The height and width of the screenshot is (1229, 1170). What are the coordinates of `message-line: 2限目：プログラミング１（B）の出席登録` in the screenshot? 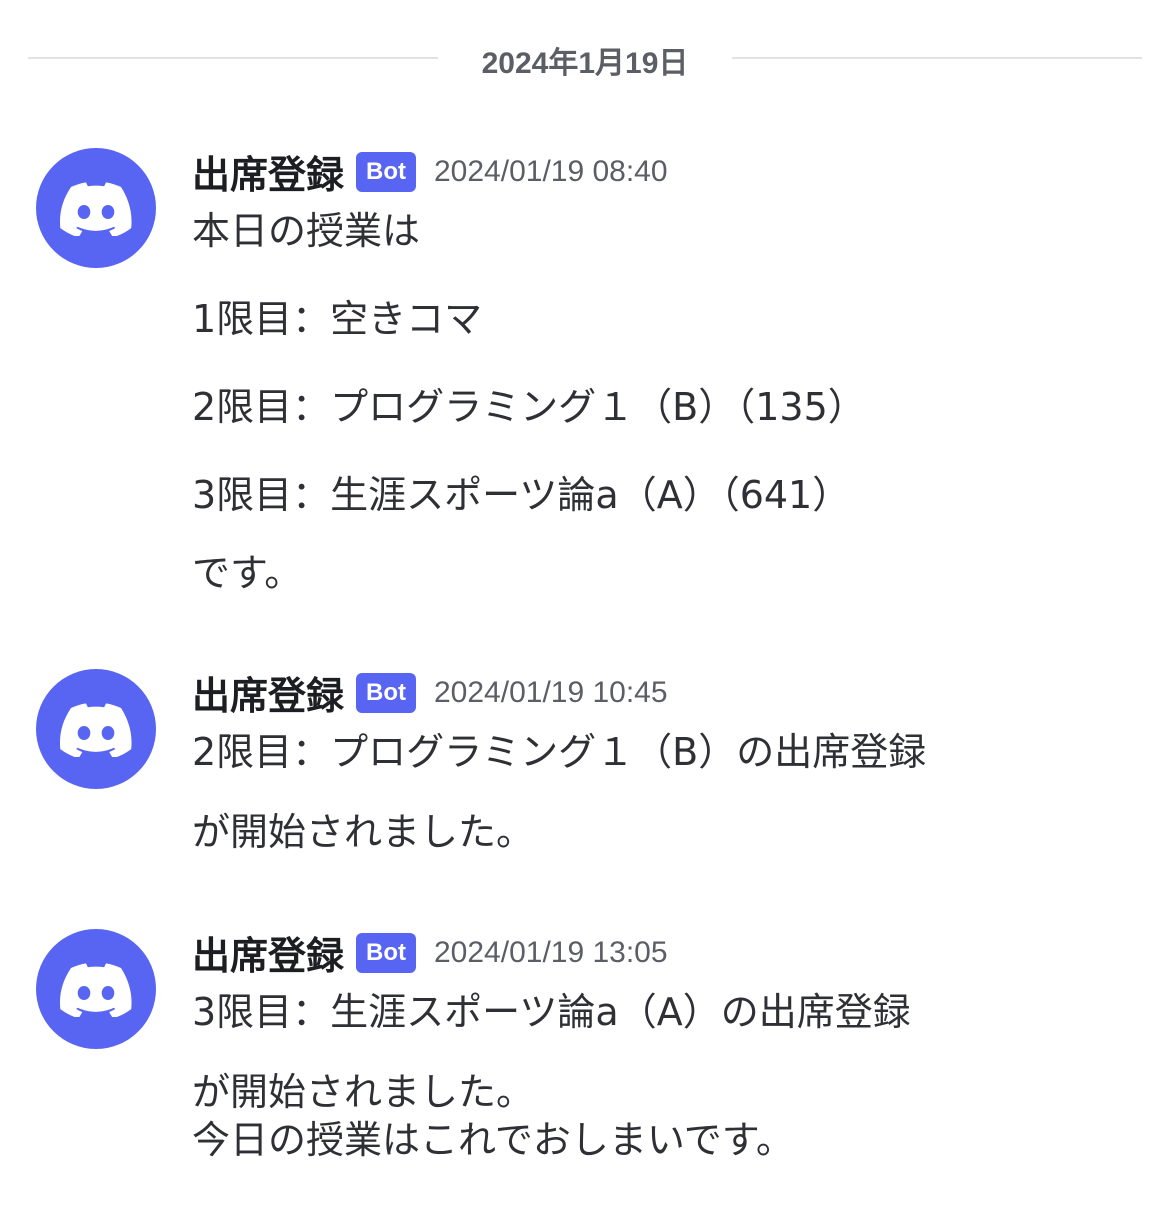 It's located at (559, 752).